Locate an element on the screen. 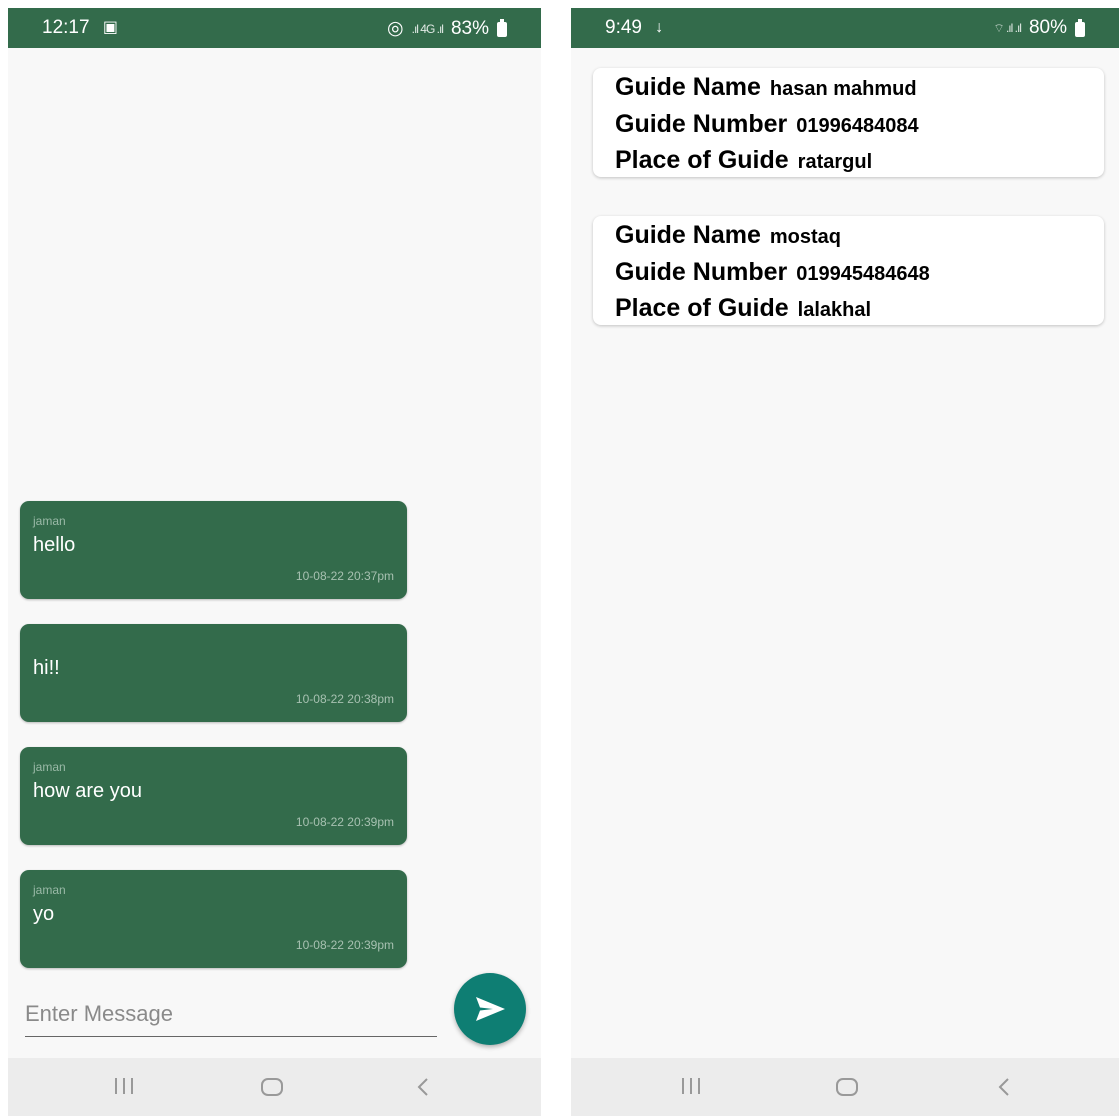 This screenshot has width=1119, height=1118. guide-name-row: Guide Name hasan mahmud is located at coordinates (766, 87).